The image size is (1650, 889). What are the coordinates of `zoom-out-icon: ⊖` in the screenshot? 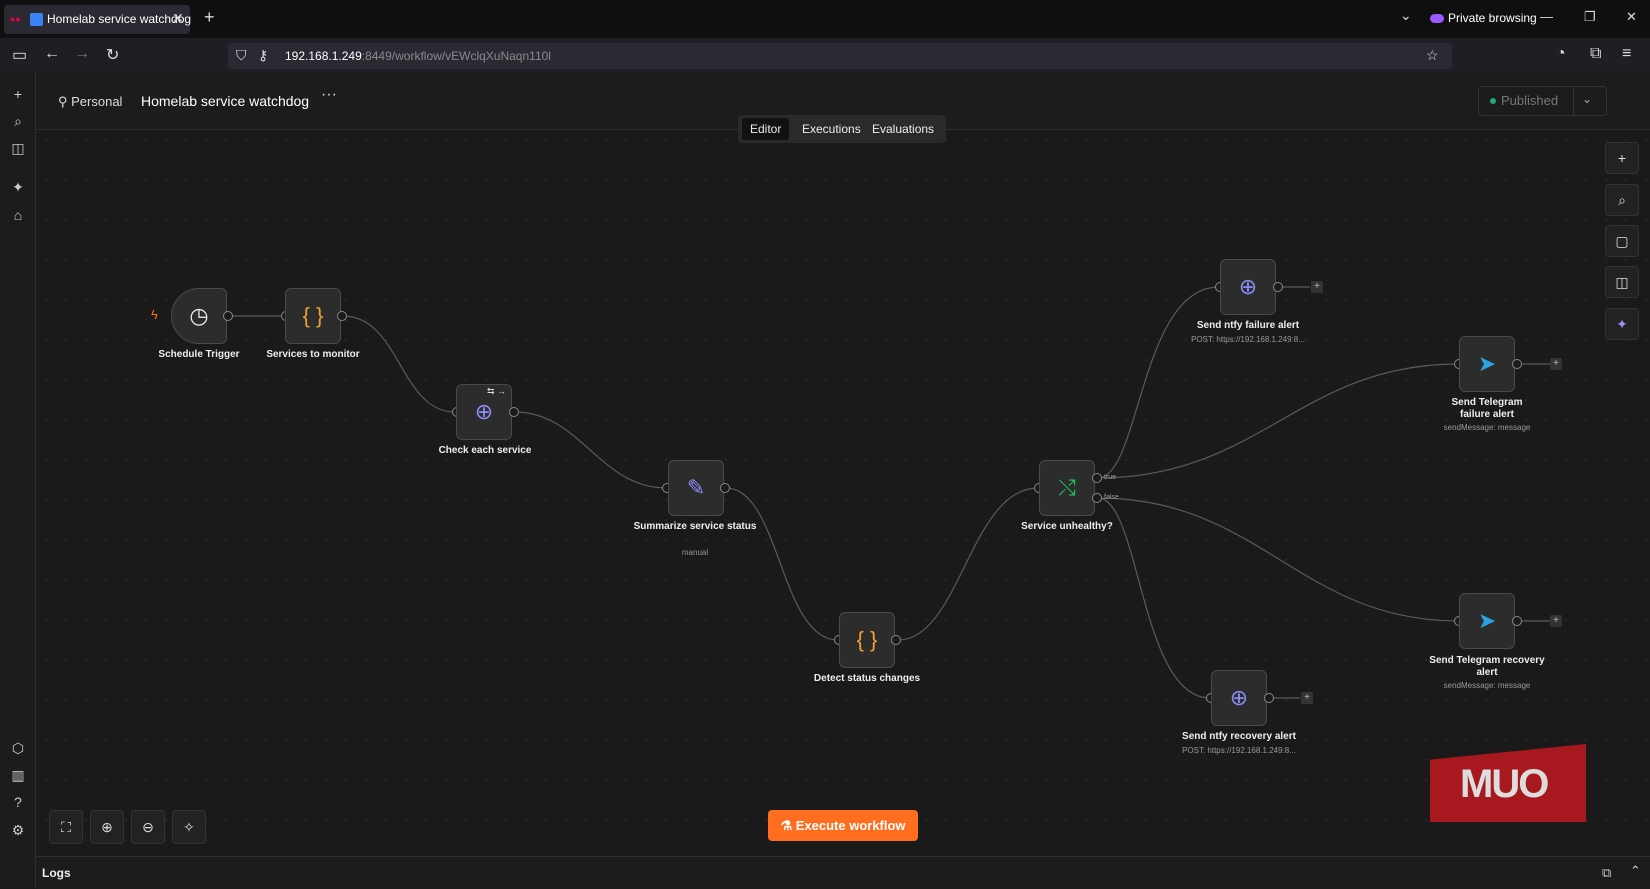 It's located at (148, 827).